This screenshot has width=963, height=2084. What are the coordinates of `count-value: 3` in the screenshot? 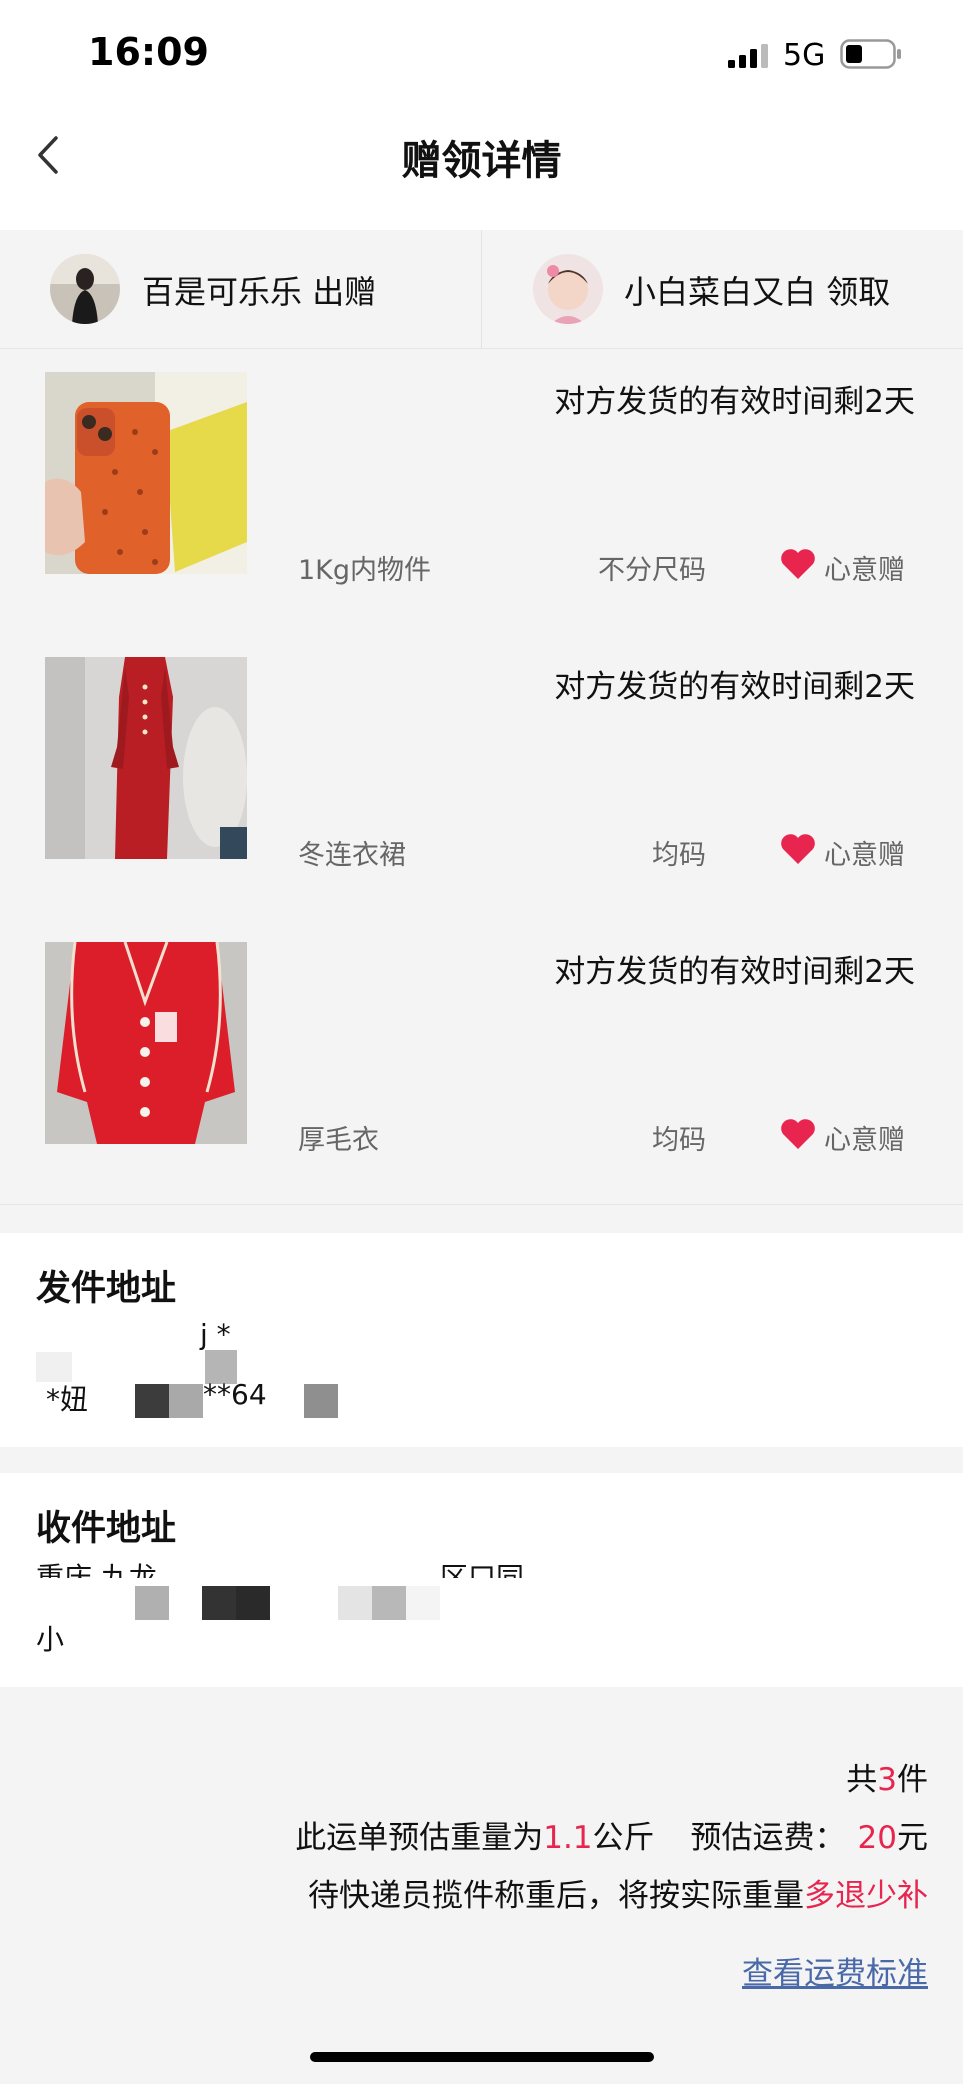 It's located at (887, 1780).